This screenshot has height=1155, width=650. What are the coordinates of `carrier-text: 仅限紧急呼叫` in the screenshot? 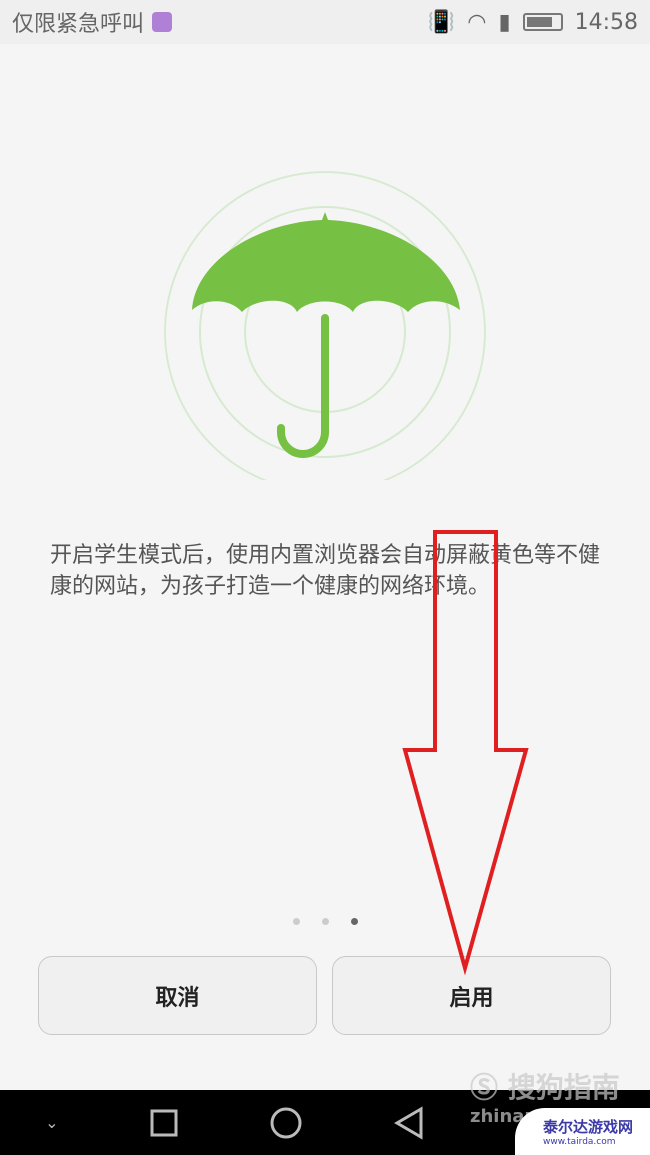 It's located at (78, 24).